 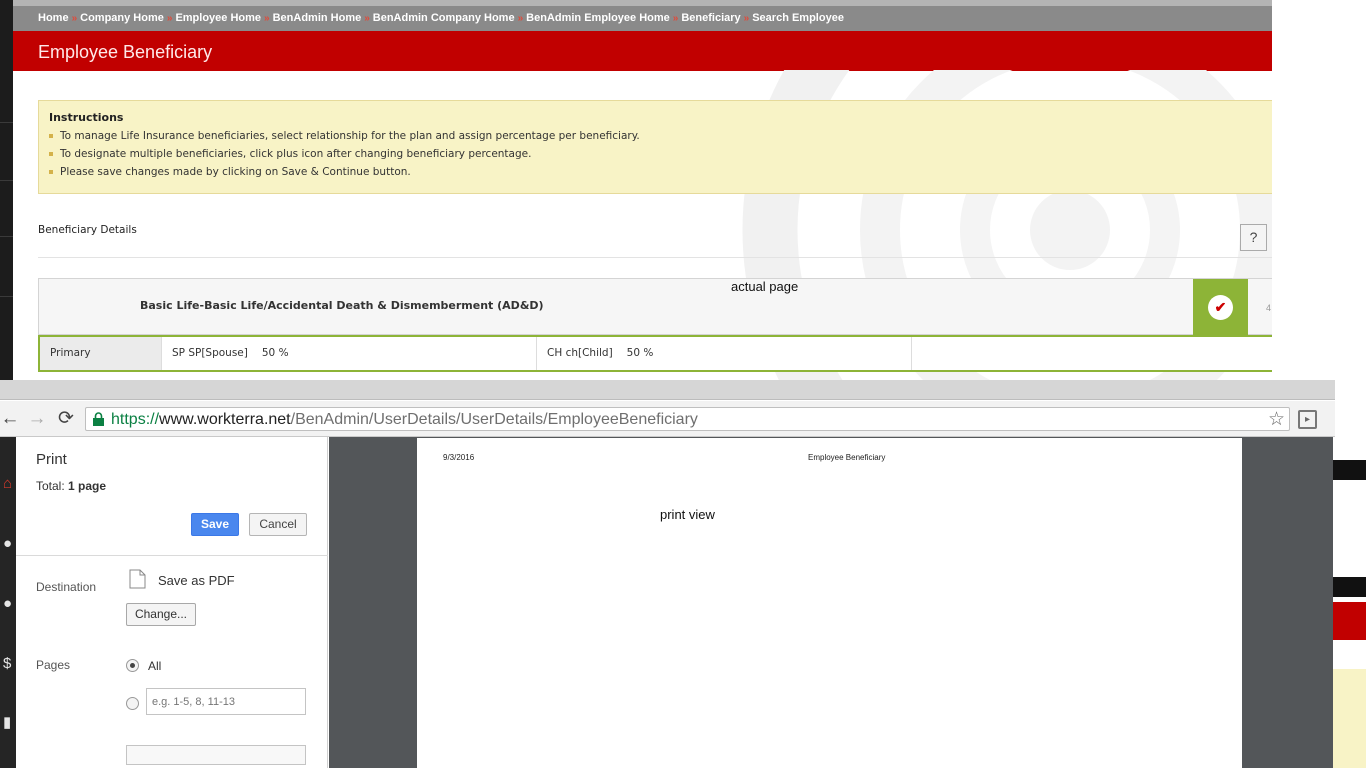 What do you see at coordinates (10, 419) in the screenshot?
I see `back-icon: ←` at bounding box center [10, 419].